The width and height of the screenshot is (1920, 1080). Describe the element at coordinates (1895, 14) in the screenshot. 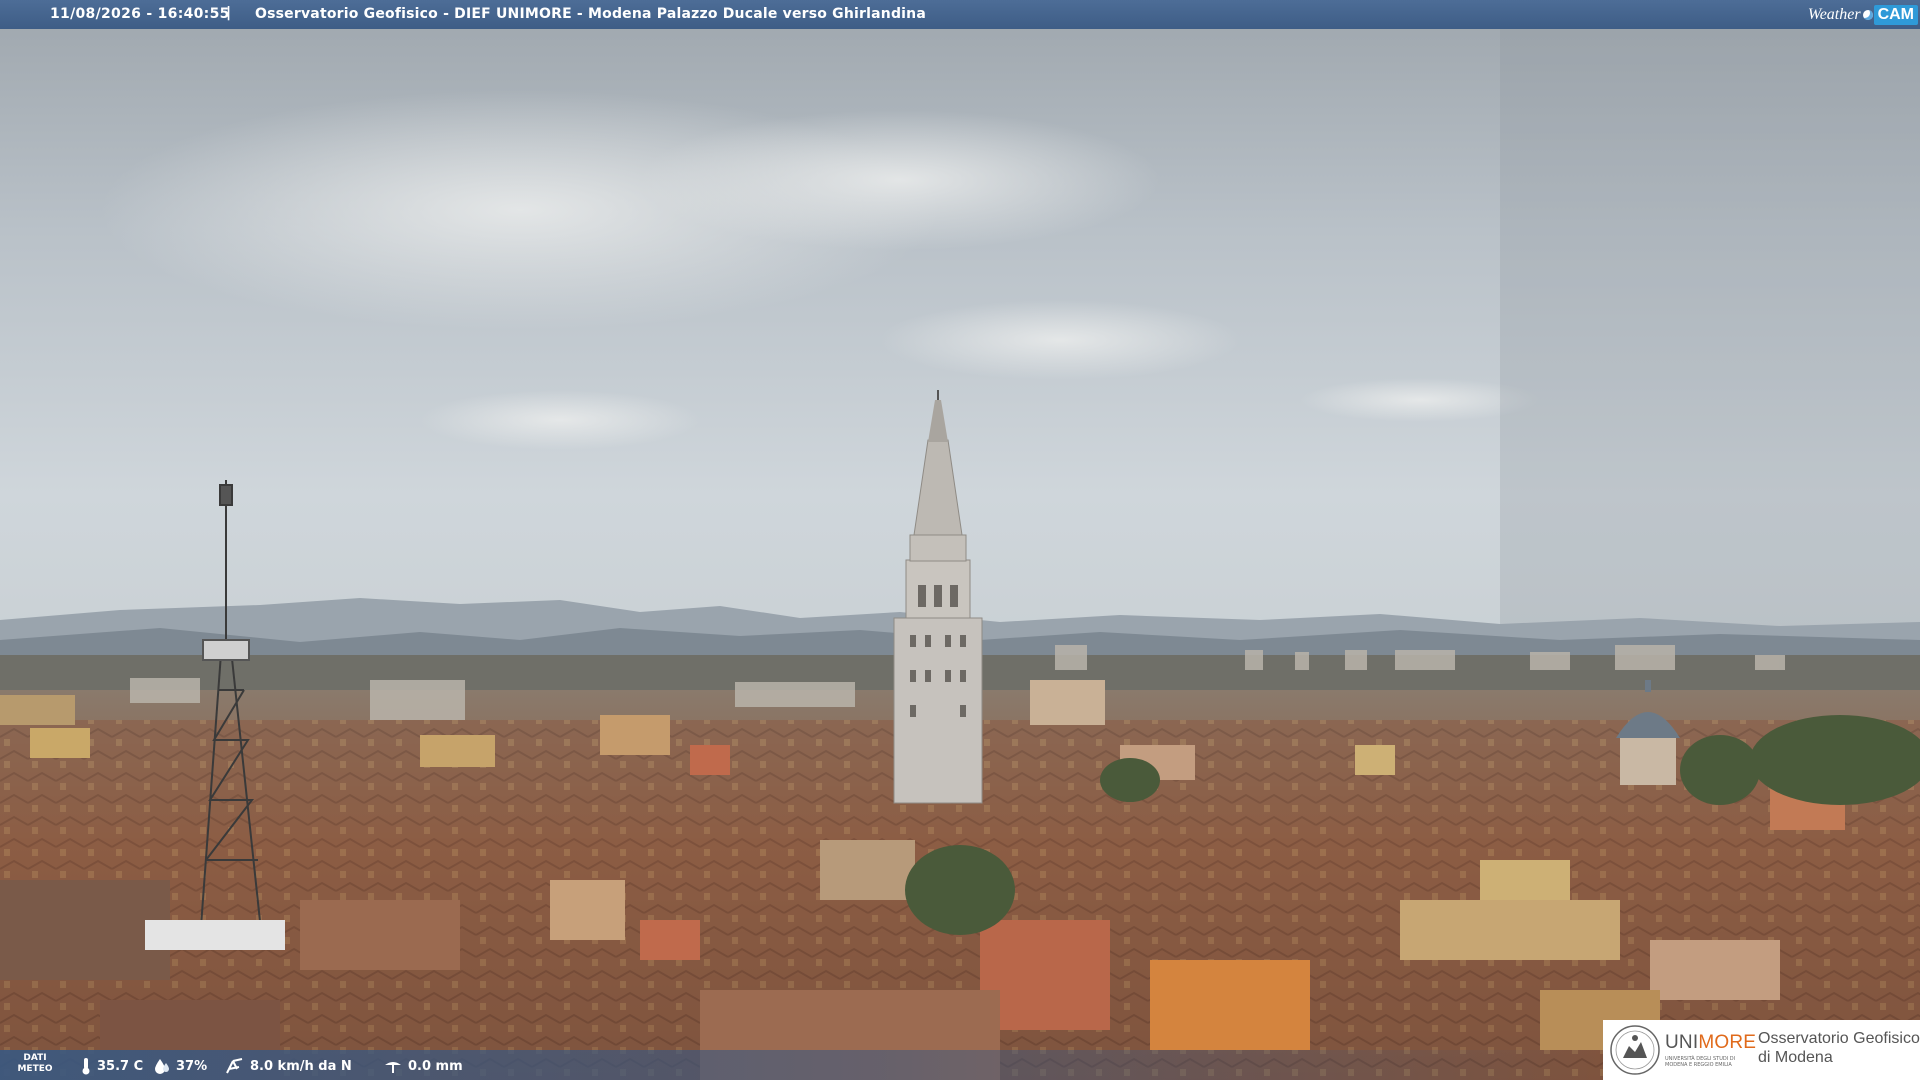

I see `weathercam-logo-cam: CAM` at that location.